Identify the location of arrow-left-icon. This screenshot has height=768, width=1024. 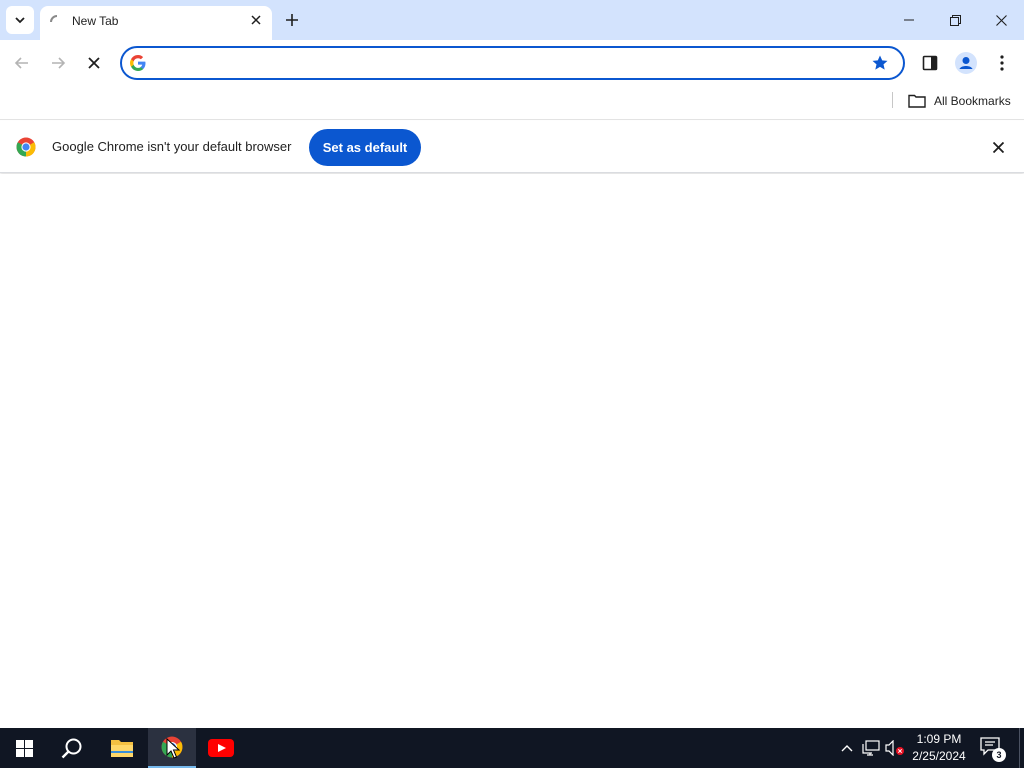
(21, 63).